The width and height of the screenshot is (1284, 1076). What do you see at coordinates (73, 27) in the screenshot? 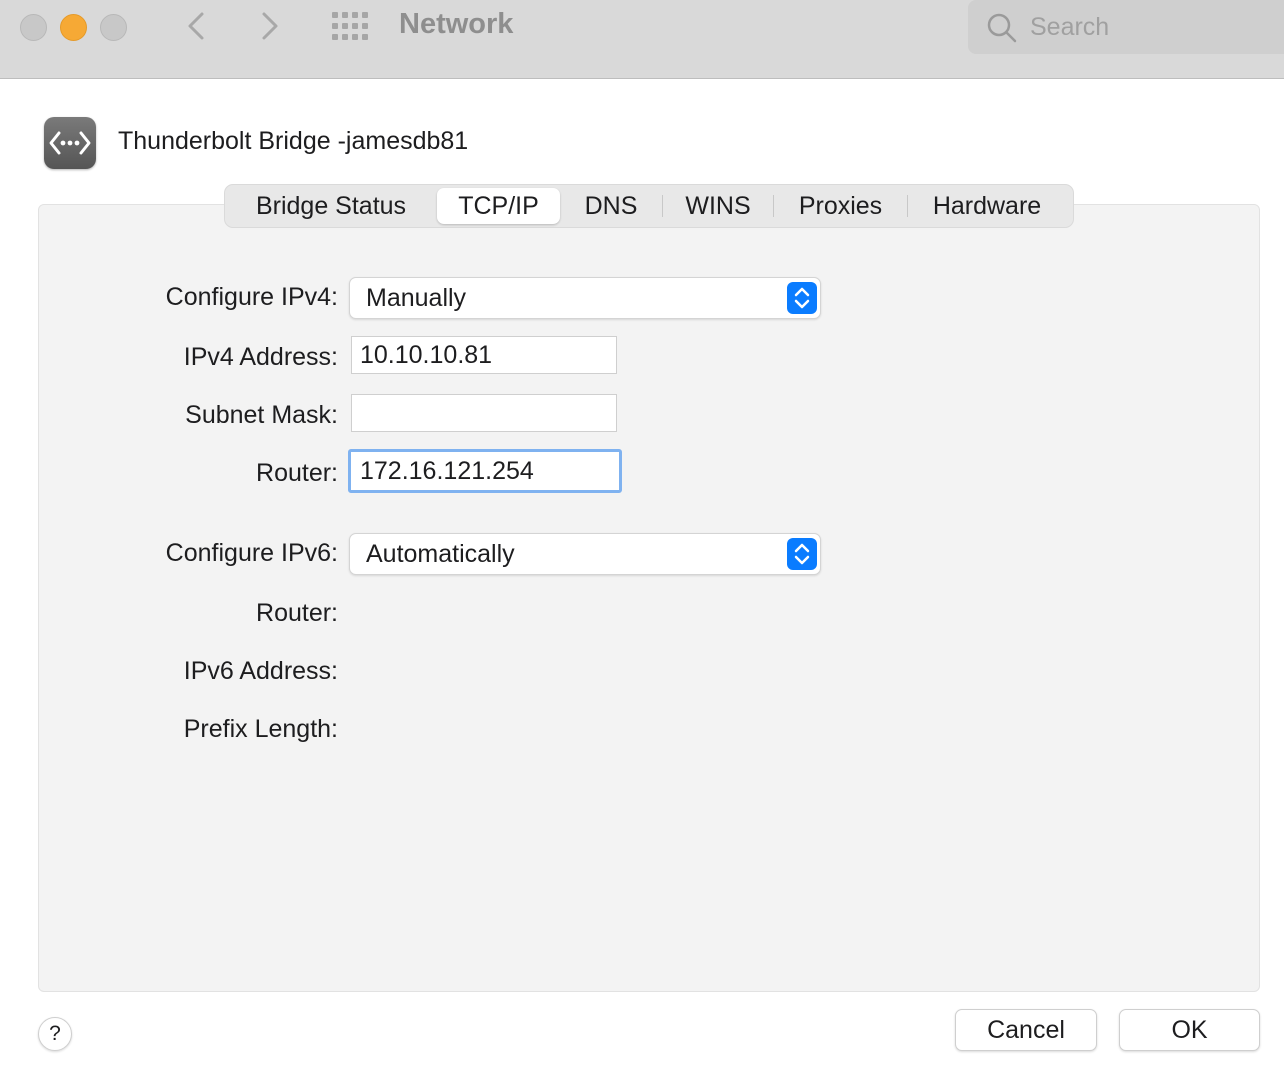
I see `minimize-window-button` at bounding box center [73, 27].